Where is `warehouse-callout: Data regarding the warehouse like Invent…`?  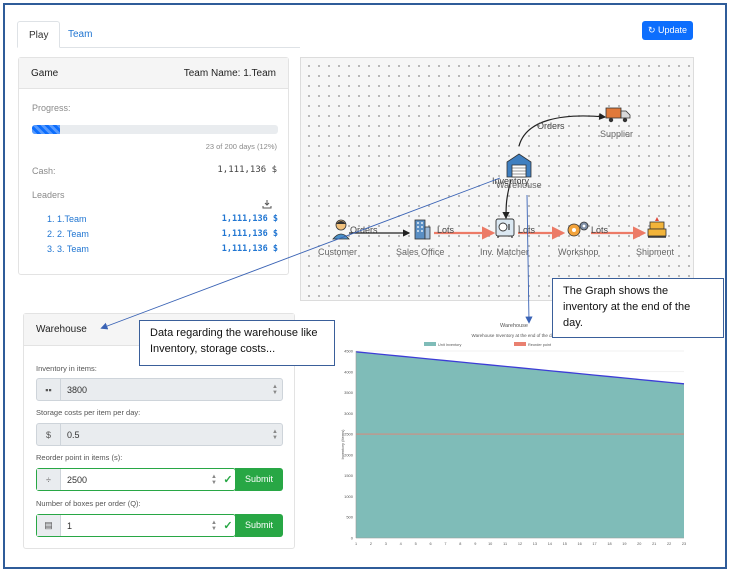
warehouse-callout: Data regarding the warehouse like Invent… is located at coordinates (237, 343).